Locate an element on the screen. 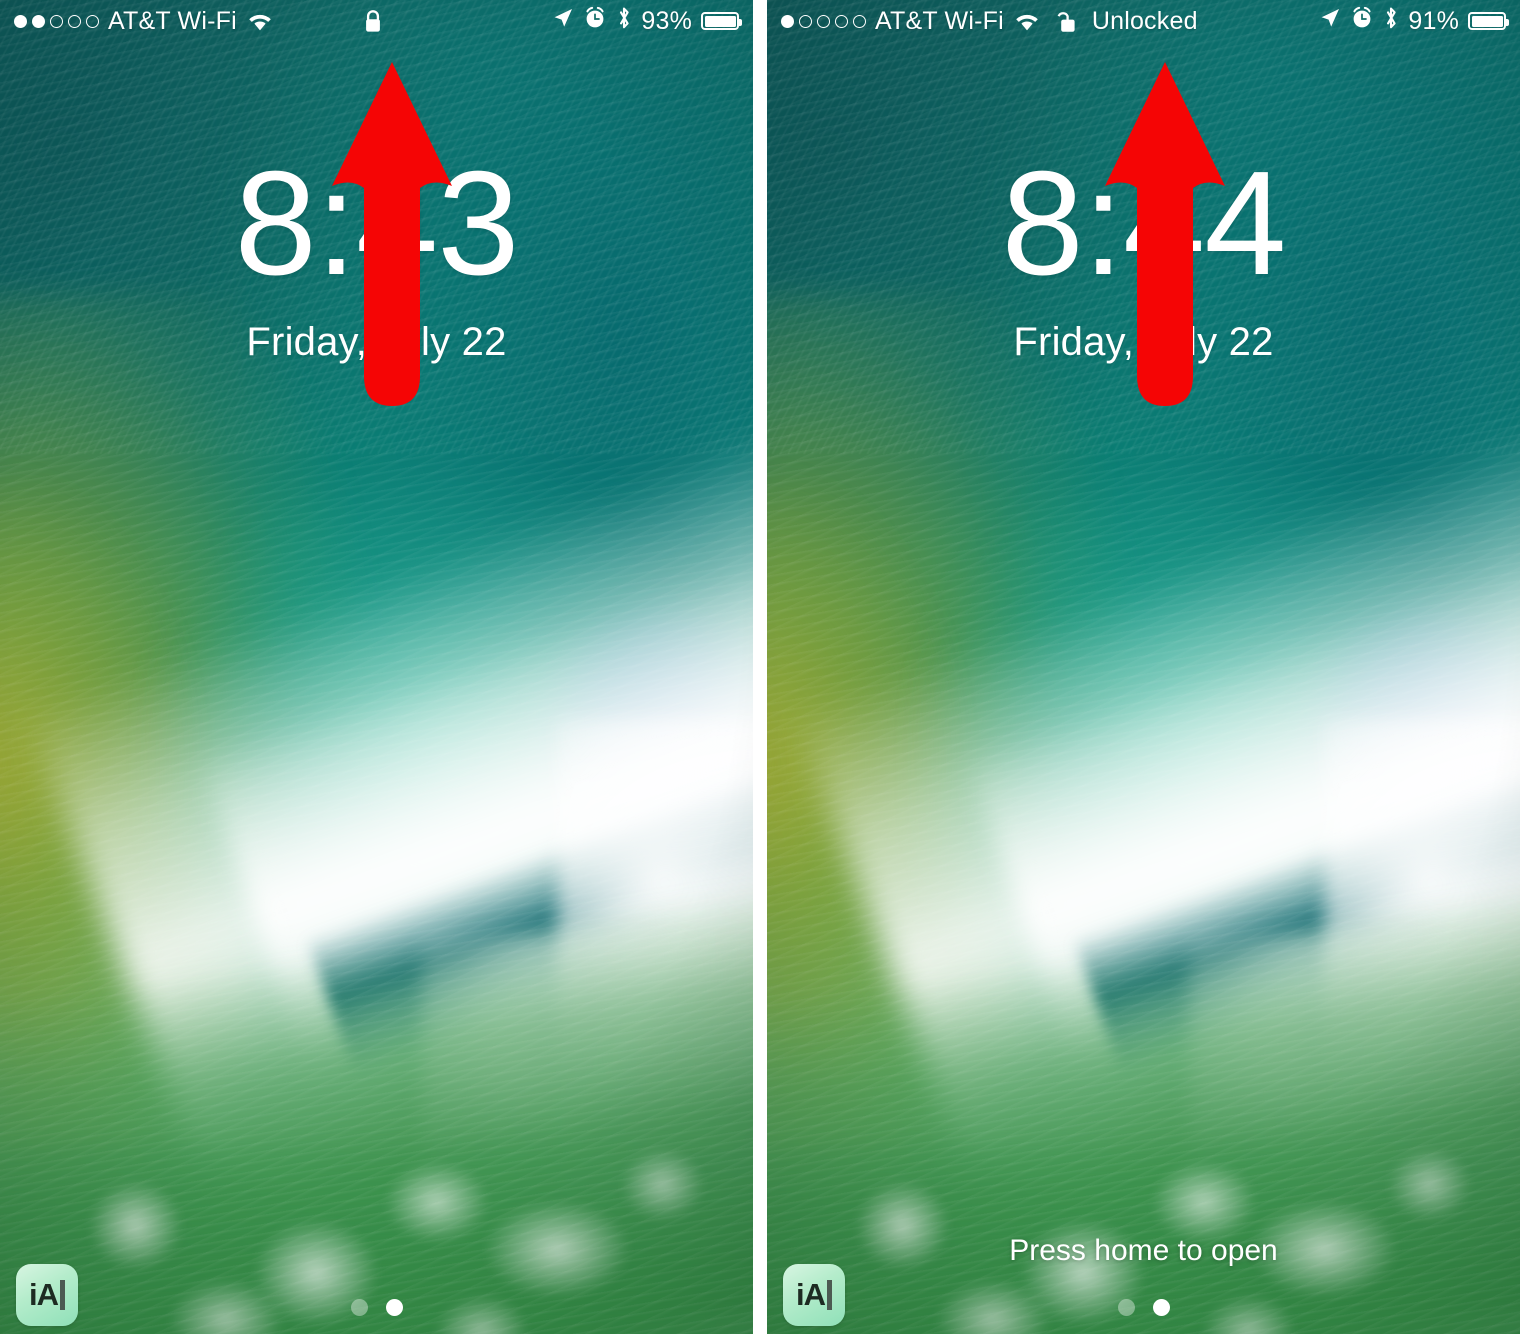  lockscreen-clock-block: 8:43 Friday, July 22 is located at coordinates (376, 182).